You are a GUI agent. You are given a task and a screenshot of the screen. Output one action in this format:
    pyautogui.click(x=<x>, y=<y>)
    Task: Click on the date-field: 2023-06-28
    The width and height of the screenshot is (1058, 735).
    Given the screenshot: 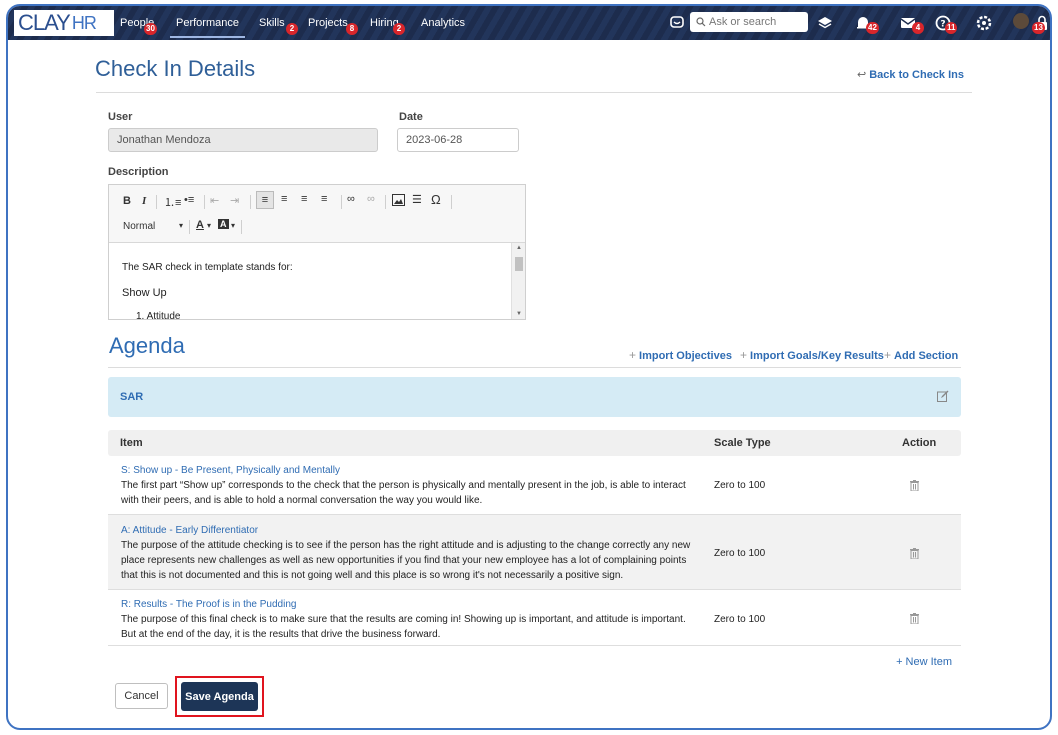 What is the action you would take?
    pyautogui.click(x=458, y=140)
    